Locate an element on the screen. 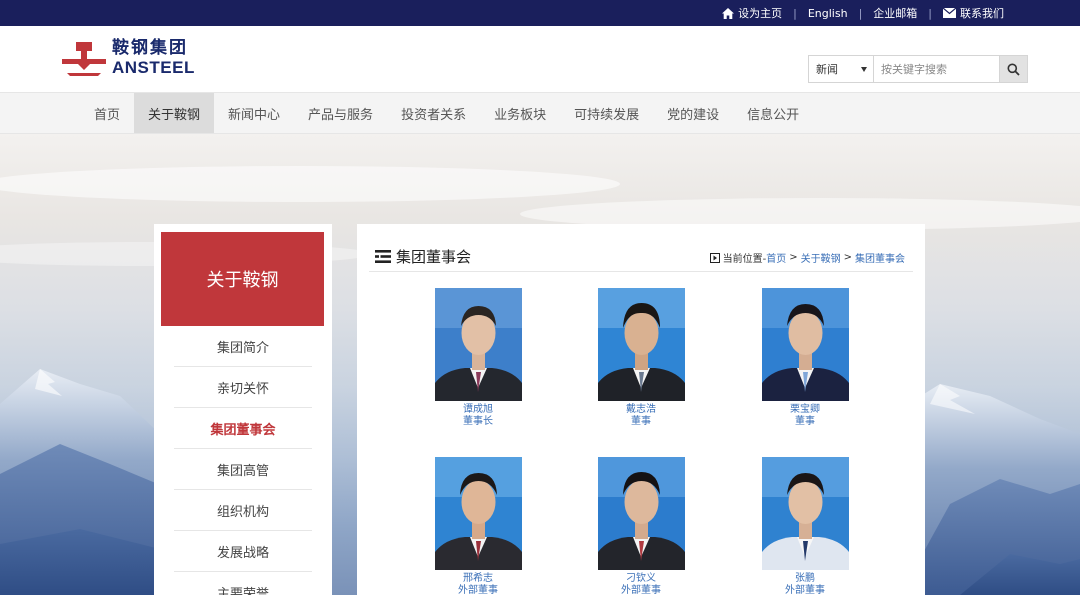 This screenshot has width=1080, height=595. breadcrumb: 当前位置- 首页 > 关于鞍钢 > 集团董事会 is located at coordinates (807, 257).